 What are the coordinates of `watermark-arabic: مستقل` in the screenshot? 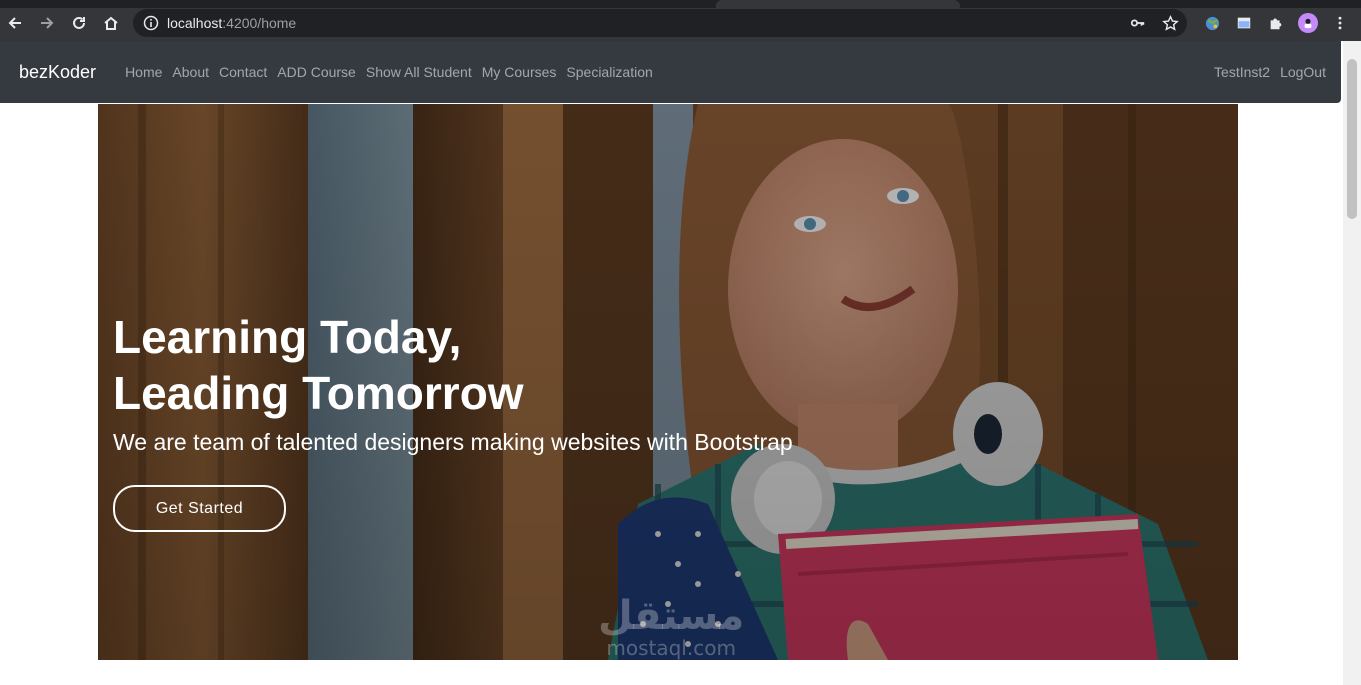 It's located at (671, 616).